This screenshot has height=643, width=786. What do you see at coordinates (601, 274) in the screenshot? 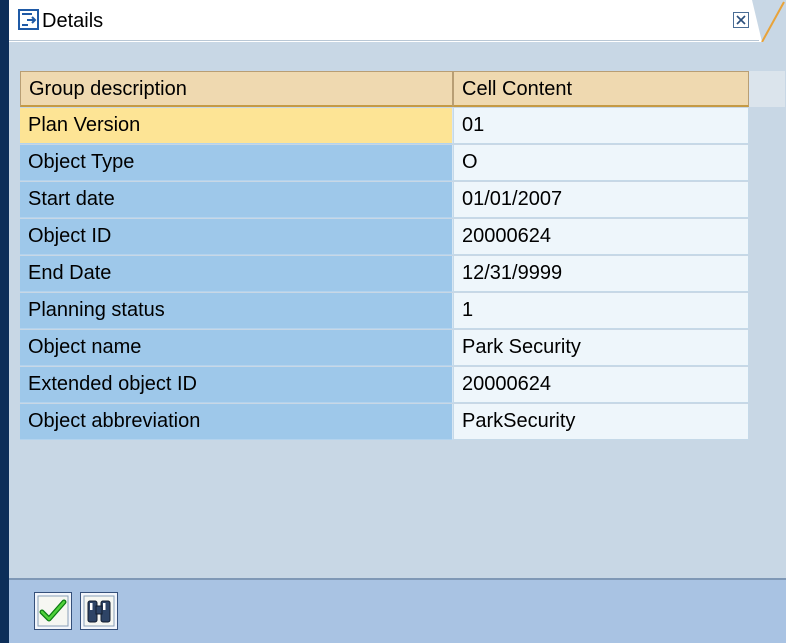
I see `cell-content-cell: 12/31/9999` at bounding box center [601, 274].